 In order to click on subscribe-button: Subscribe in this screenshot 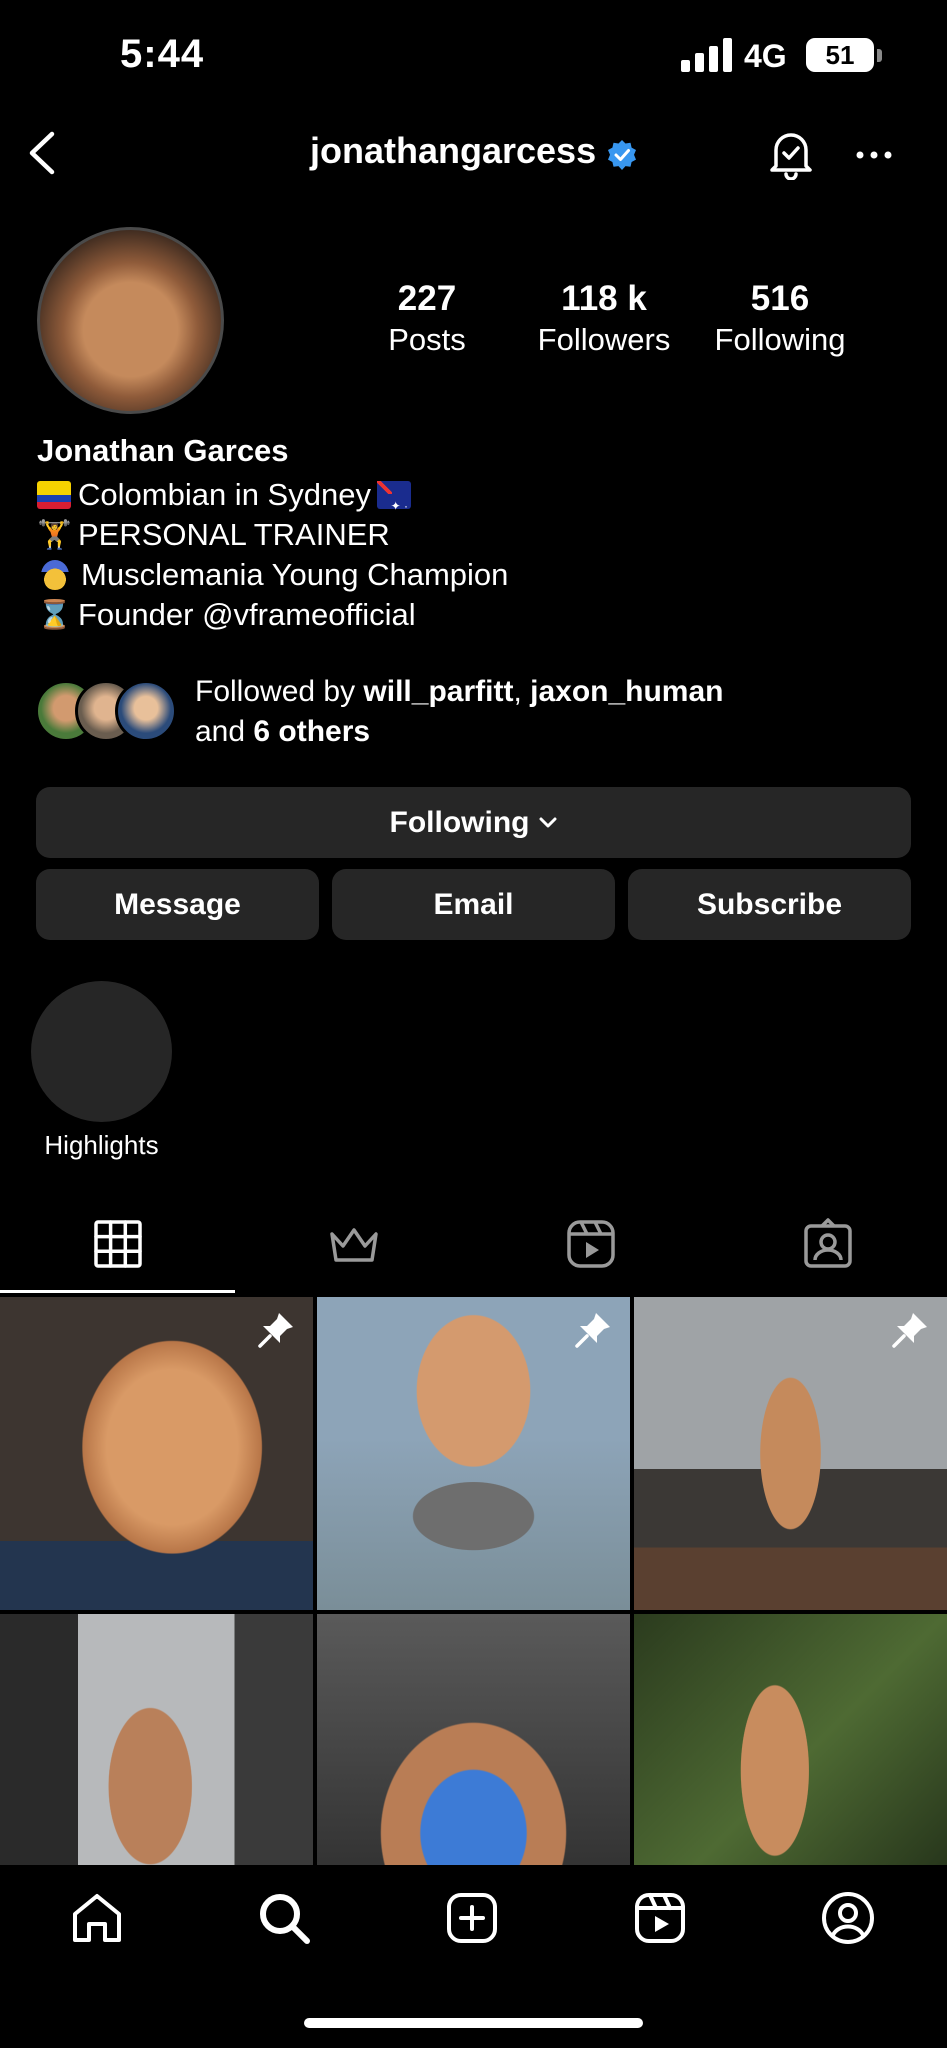, I will do `click(769, 904)`.